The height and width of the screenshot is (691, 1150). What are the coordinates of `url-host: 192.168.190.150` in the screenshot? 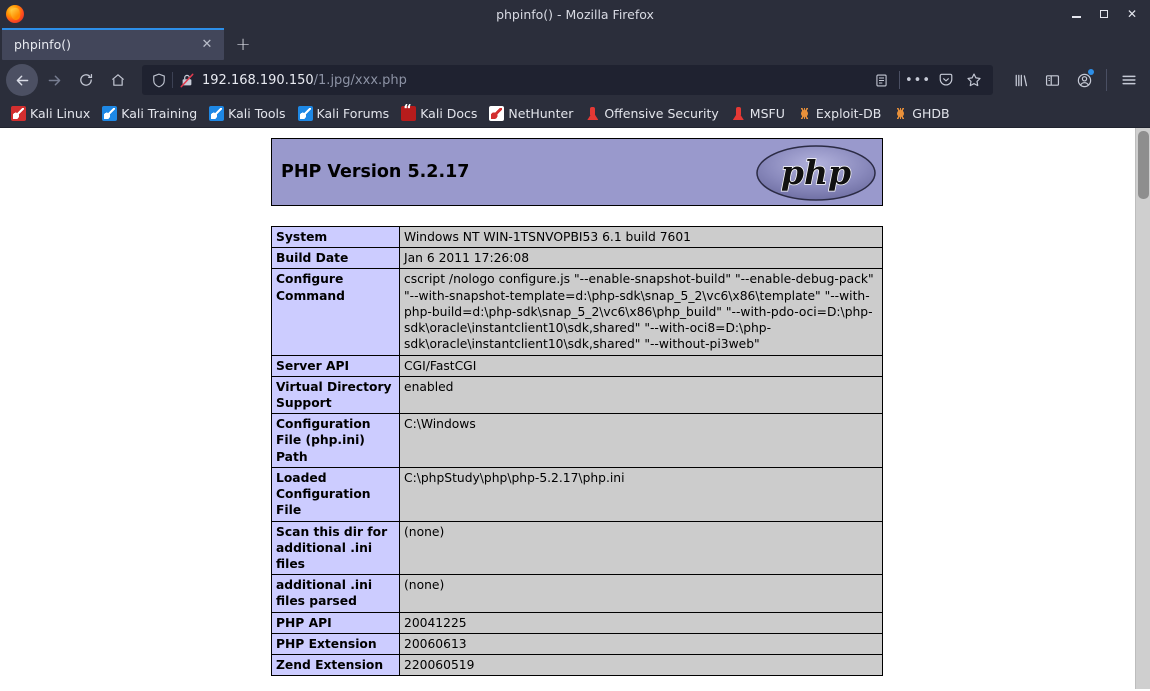 It's located at (258, 80).